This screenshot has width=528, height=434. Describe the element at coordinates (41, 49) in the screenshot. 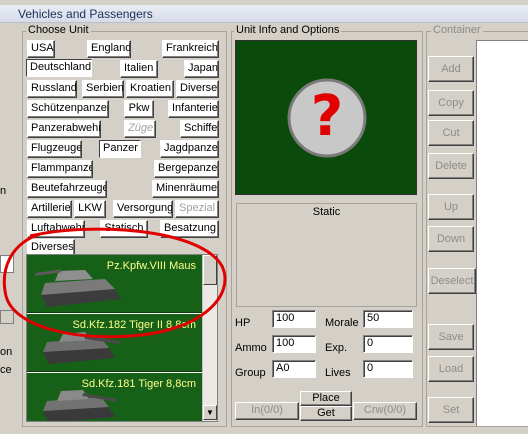

I see `filter-usa-button: USA` at that location.